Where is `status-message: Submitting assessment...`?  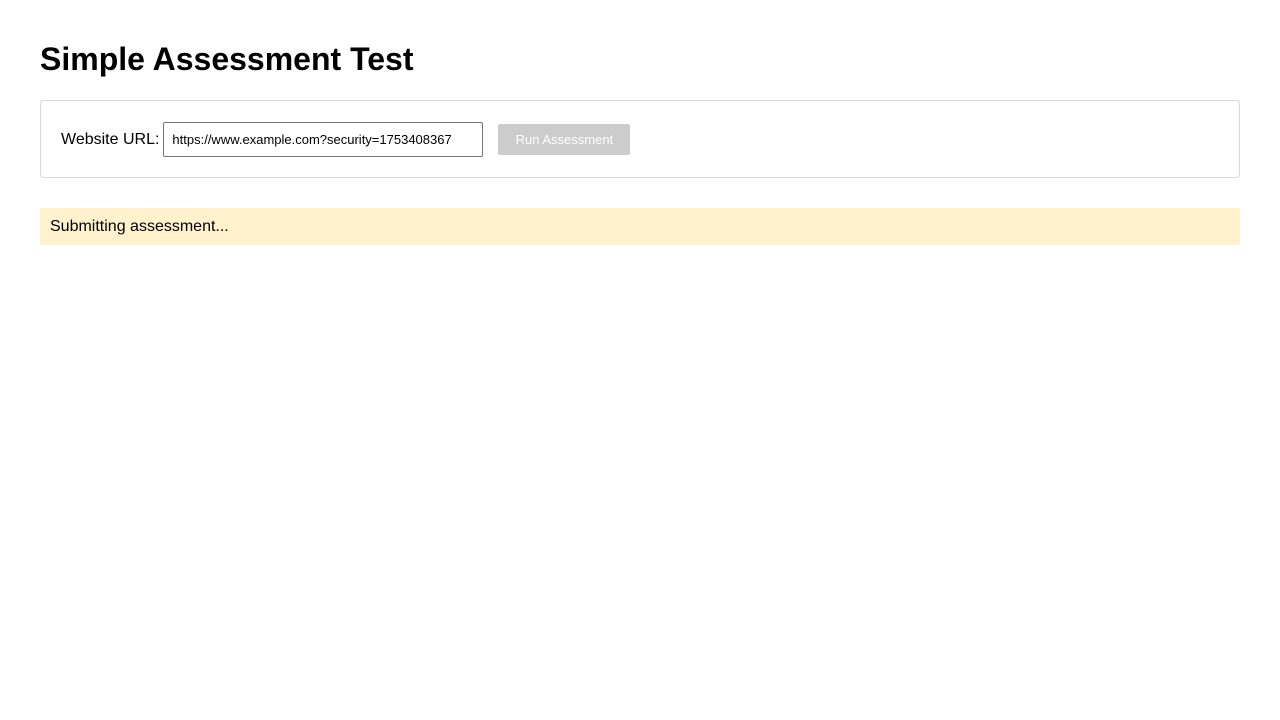 status-message: Submitting assessment... is located at coordinates (640, 226).